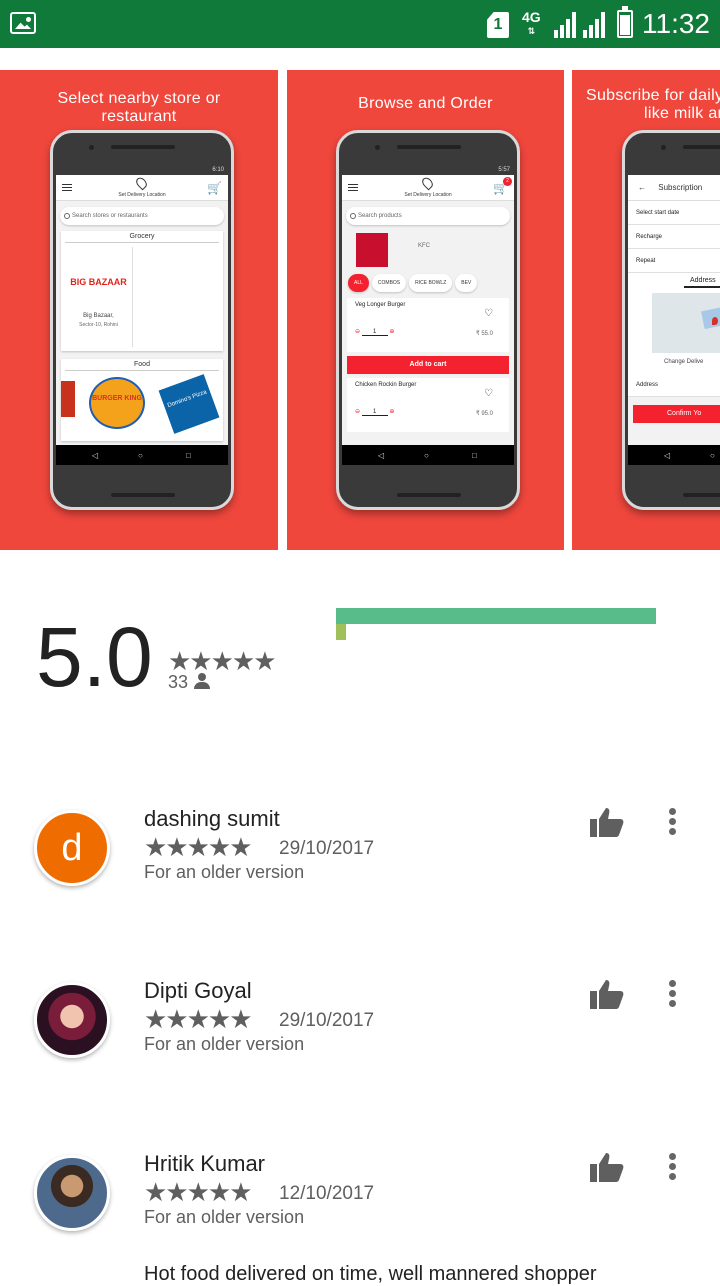 This screenshot has height=1286, width=720. What do you see at coordinates (498, 25) in the screenshot?
I see `sim-slot-icon: 1` at bounding box center [498, 25].